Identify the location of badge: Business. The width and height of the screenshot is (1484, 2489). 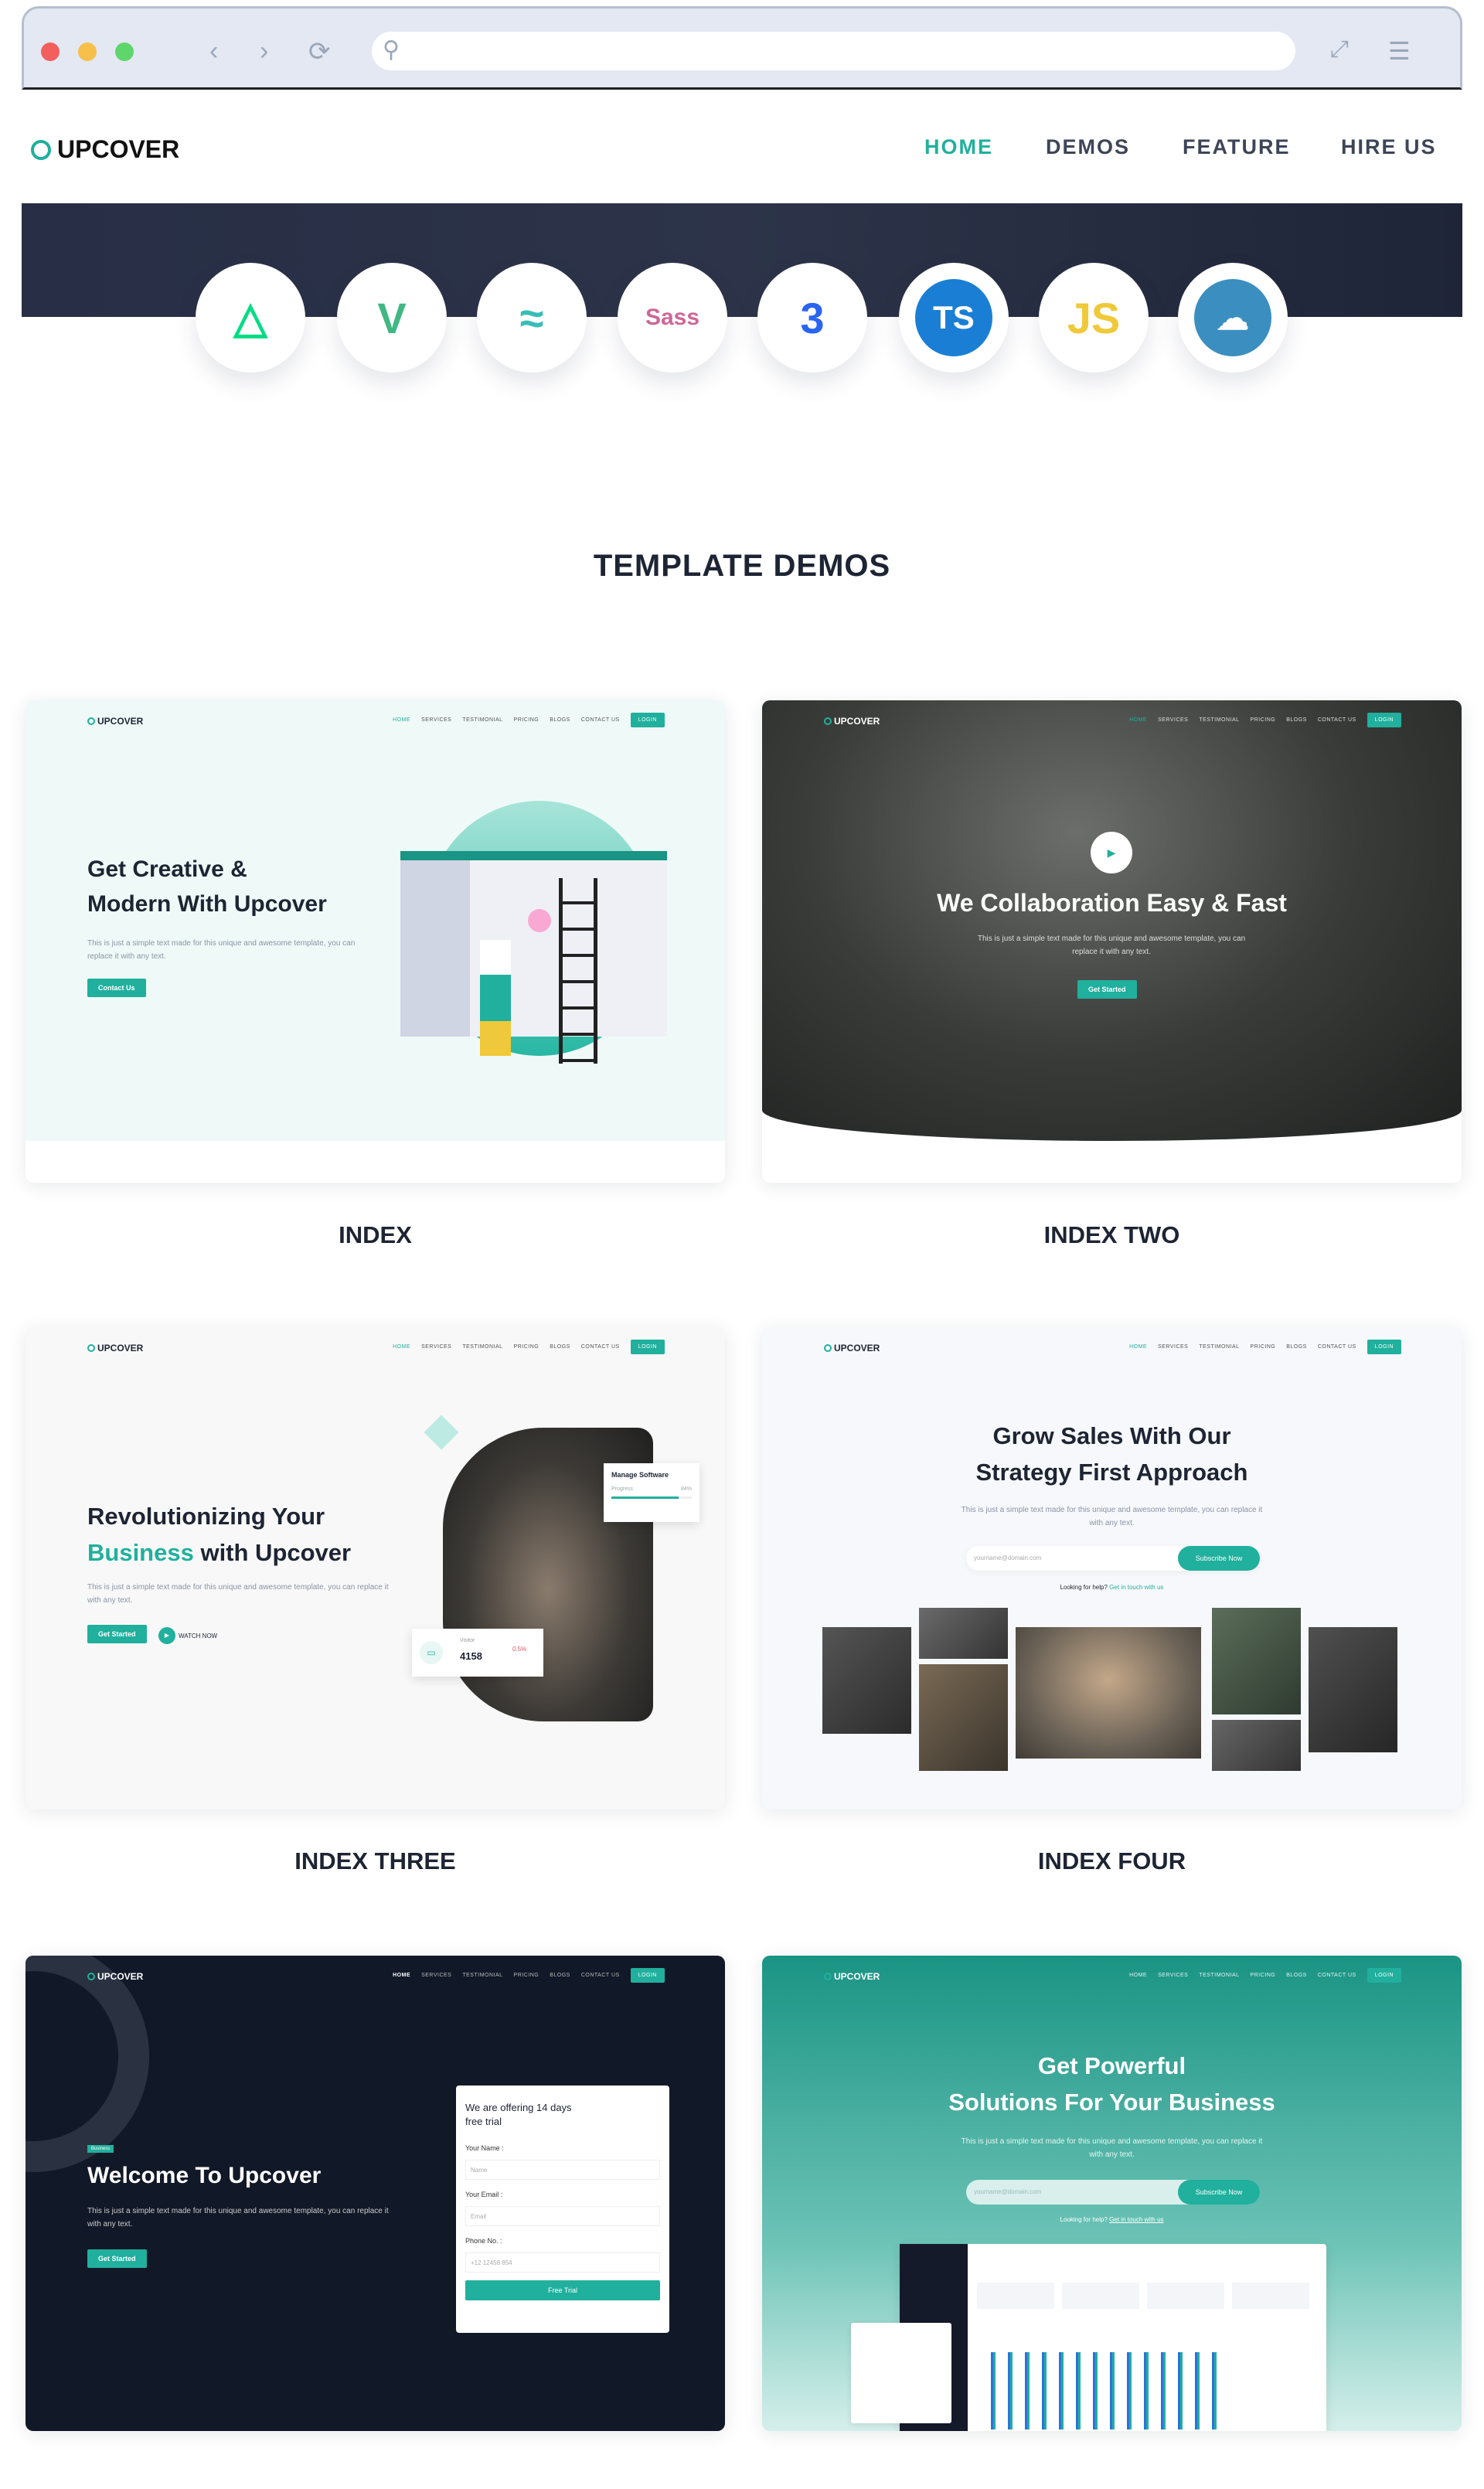
(100, 2149).